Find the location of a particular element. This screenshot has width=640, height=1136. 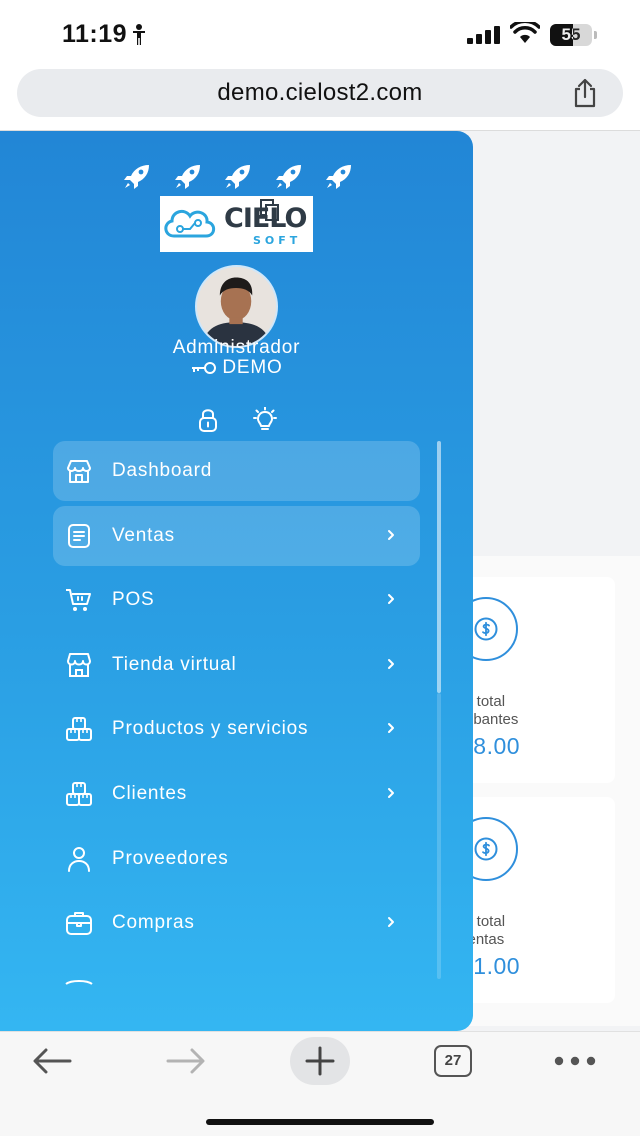

sidebar-scrollbar-track is located at coordinates (439, 836).